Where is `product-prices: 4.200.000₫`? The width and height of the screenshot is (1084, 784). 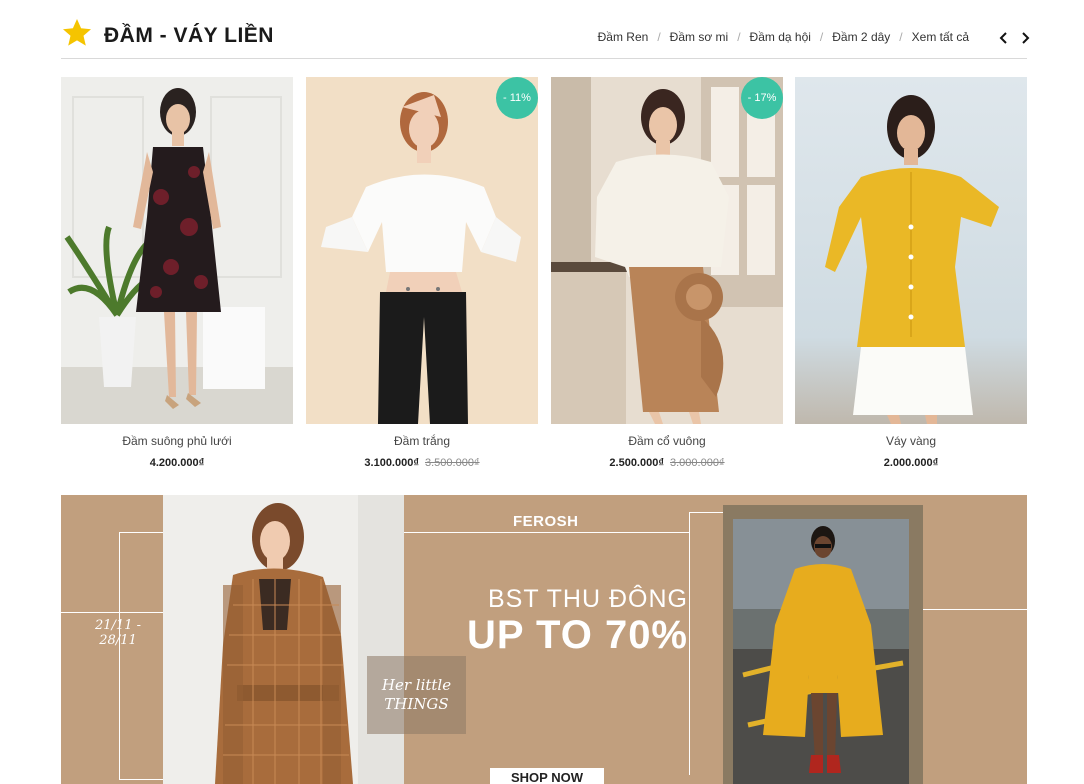
product-prices: 4.200.000₫ is located at coordinates (177, 463).